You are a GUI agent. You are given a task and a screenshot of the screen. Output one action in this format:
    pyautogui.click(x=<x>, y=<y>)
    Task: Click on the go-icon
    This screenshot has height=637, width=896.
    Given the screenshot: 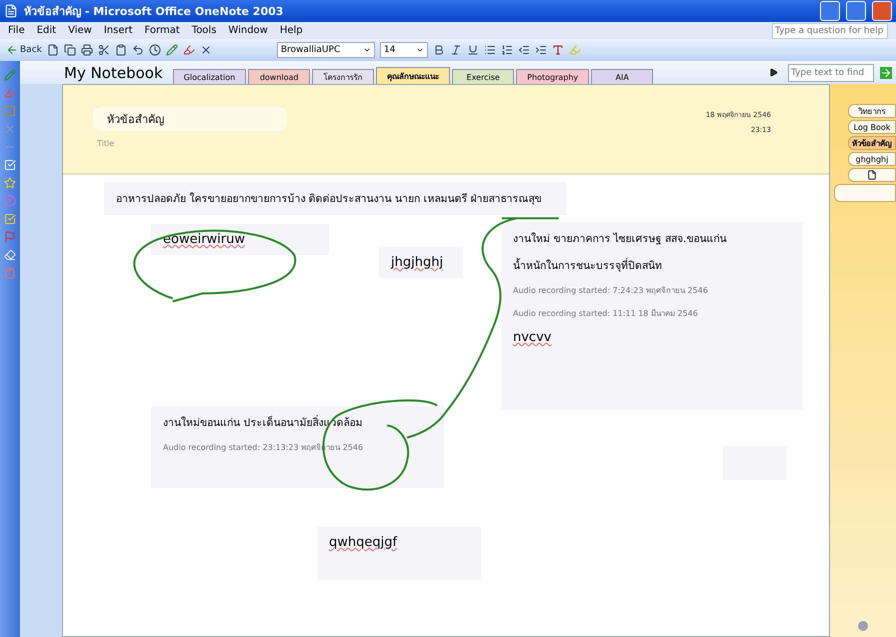 What is the action you would take?
    pyautogui.click(x=886, y=72)
    